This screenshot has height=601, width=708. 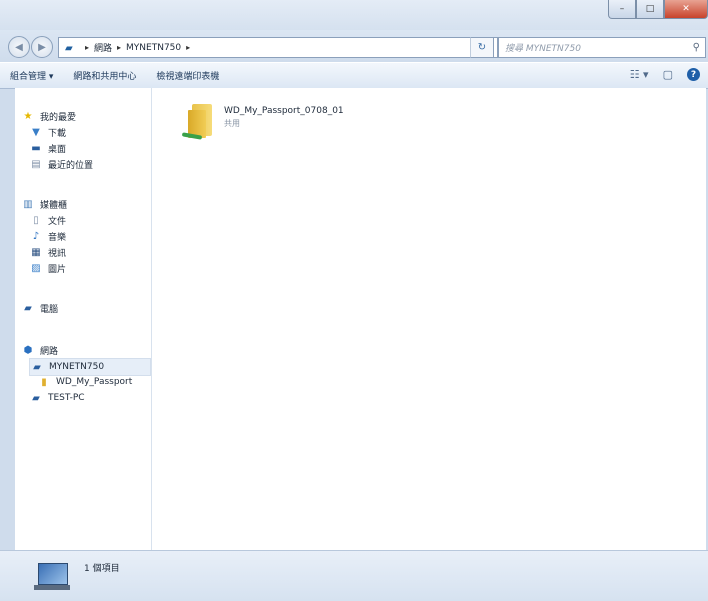 What do you see at coordinates (57, 149) in the screenshot?
I see `sidebar-item-label: 桌面` at bounding box center [57, 149].